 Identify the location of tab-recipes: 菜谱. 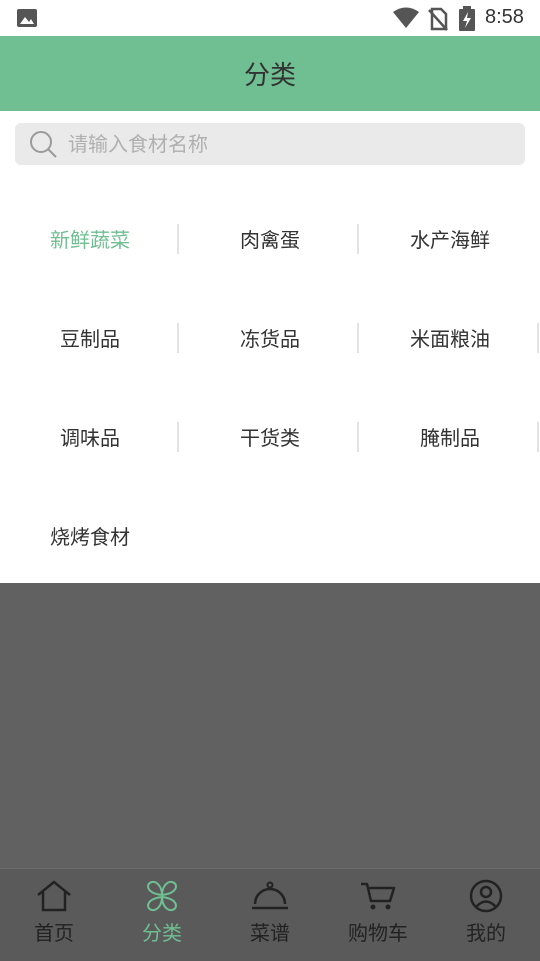
(270, 915).